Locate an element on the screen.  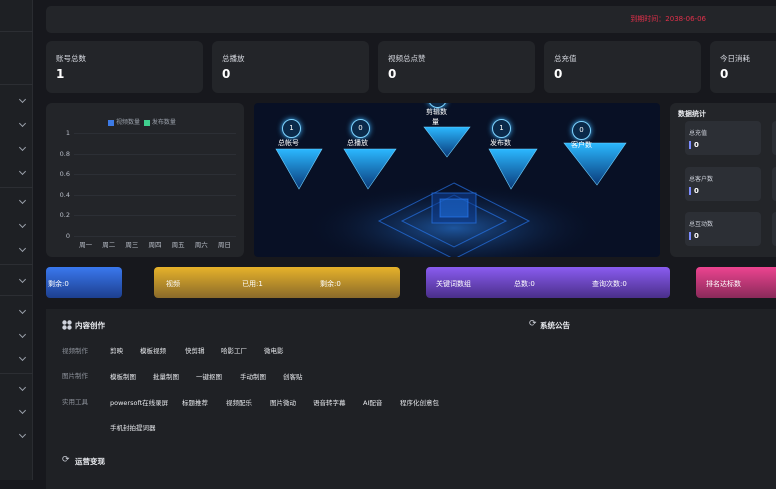
hero-graphic is located at coordinates (451, 191).